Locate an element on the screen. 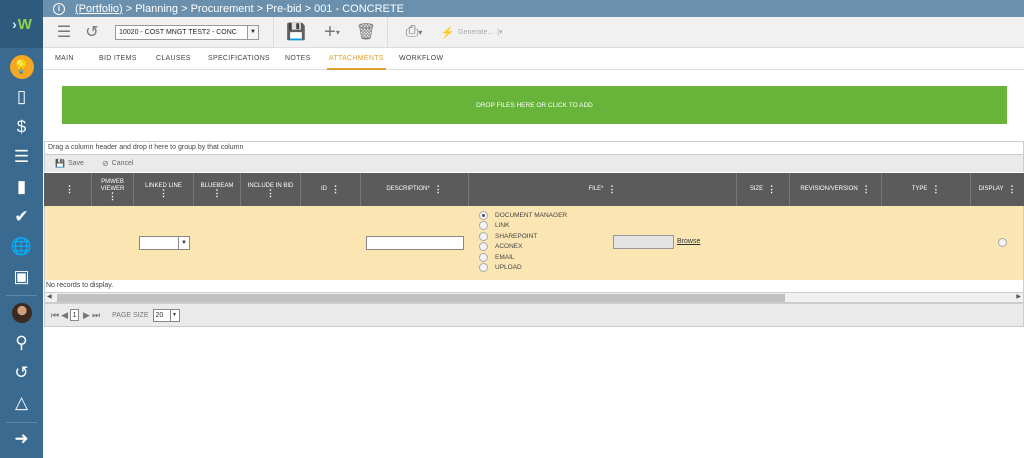 This screenshot has height=458, width=1024. graduation-cap-icon: △ is located at coordinates (21, 403).